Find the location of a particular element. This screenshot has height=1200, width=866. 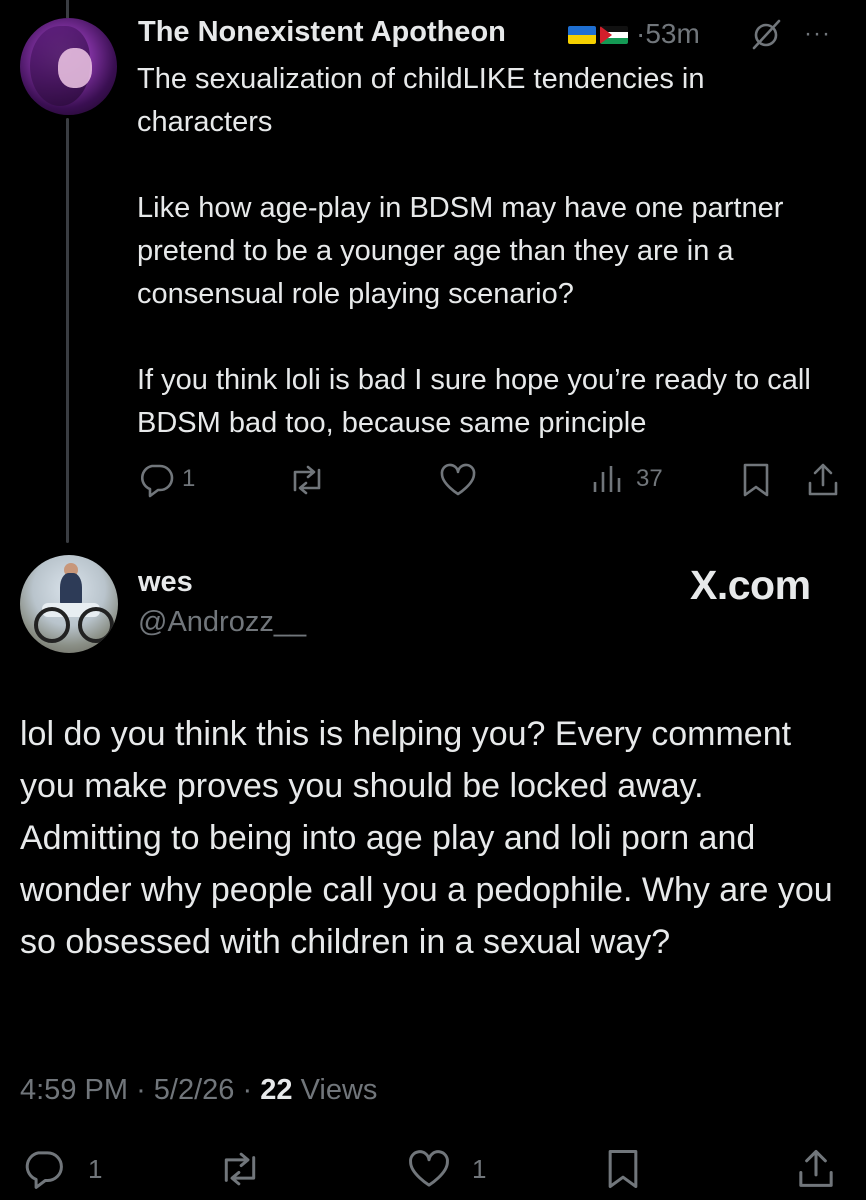

more-options-icon: ··· is located at coordinates (817, 34).